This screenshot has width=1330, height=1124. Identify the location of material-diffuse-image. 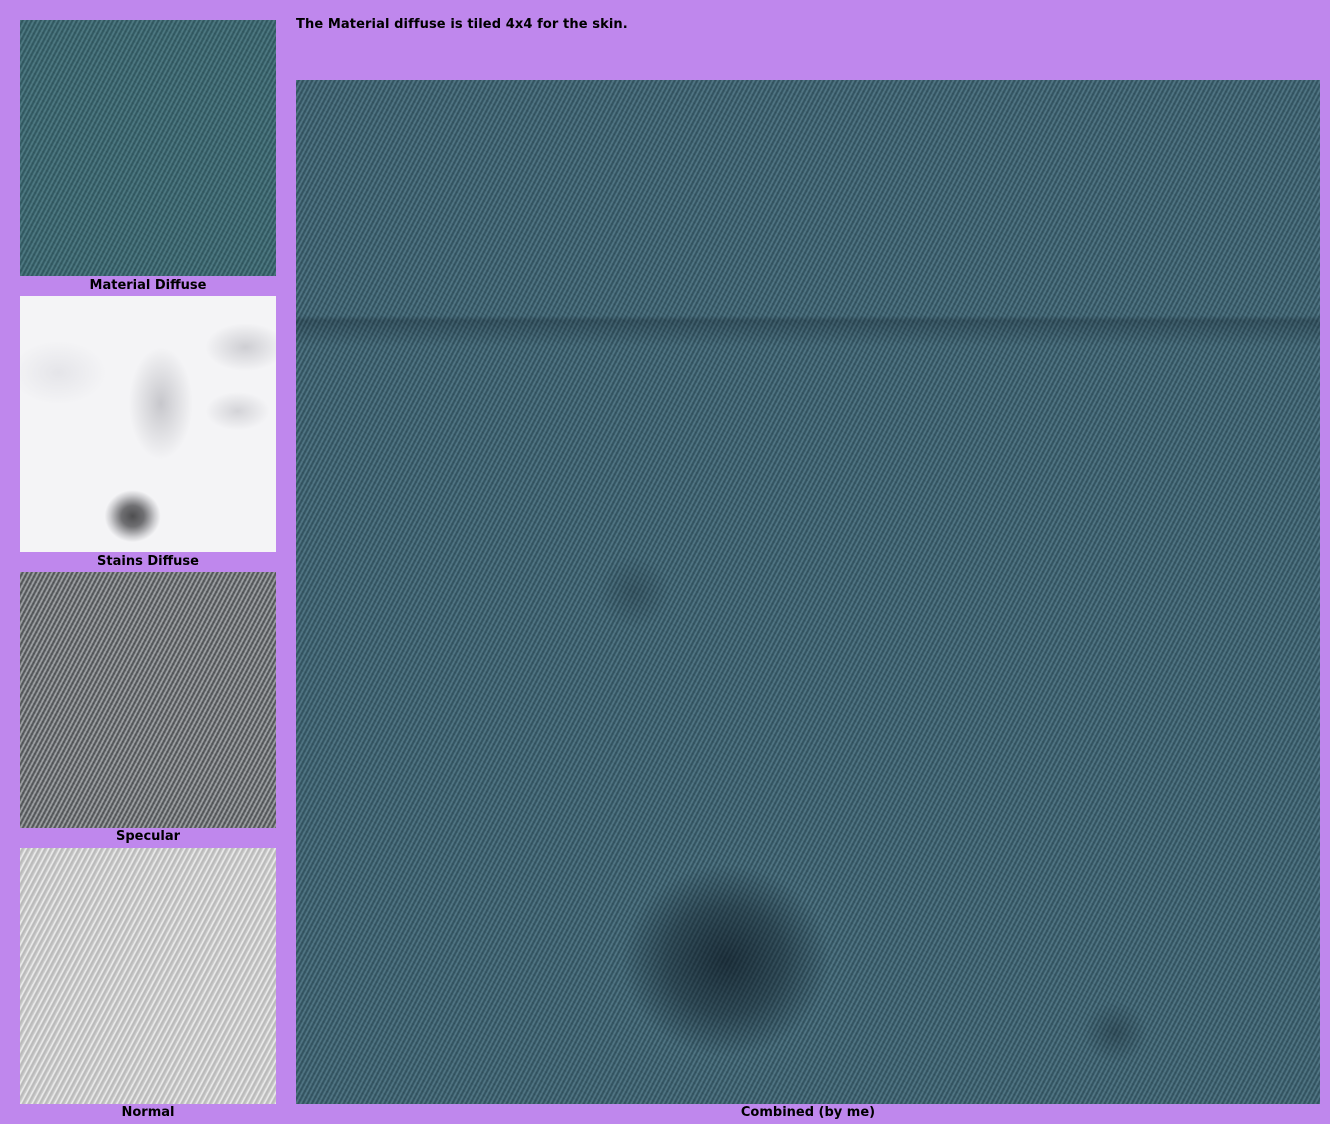
(148, 148).